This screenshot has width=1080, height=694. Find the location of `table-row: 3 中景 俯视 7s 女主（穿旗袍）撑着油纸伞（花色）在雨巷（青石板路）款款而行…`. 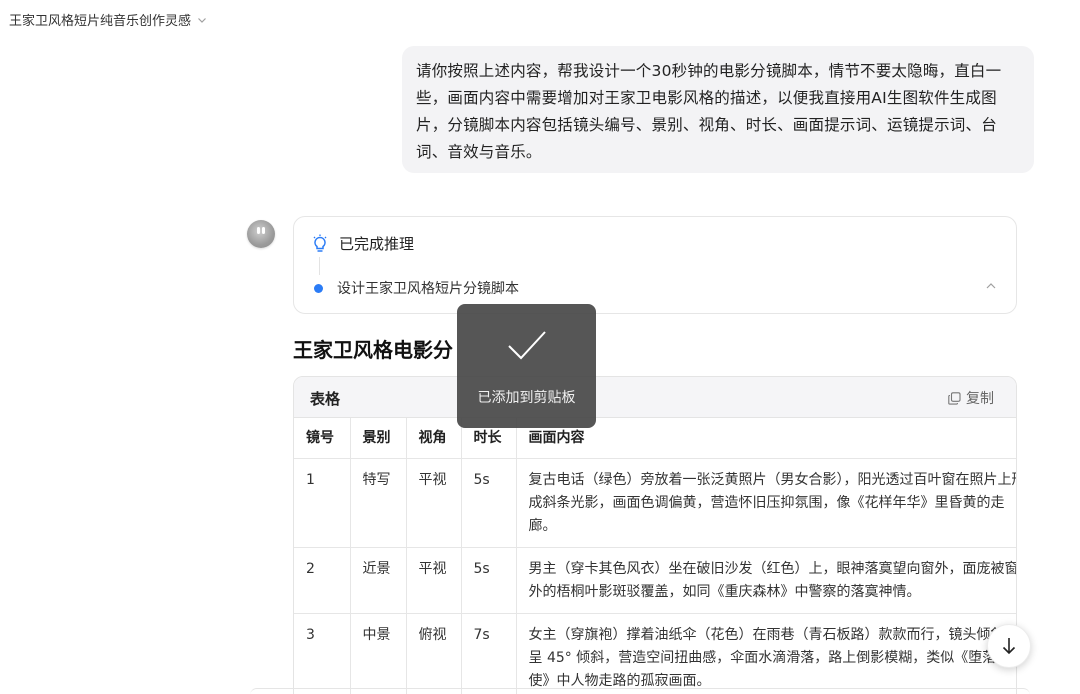

table-row: 3 中景 俯视 7s 女主（穿旗袍）撑着油纸伞（花色）在雨巷（青石板路）款款而行… is located at coordinates (655, 653).